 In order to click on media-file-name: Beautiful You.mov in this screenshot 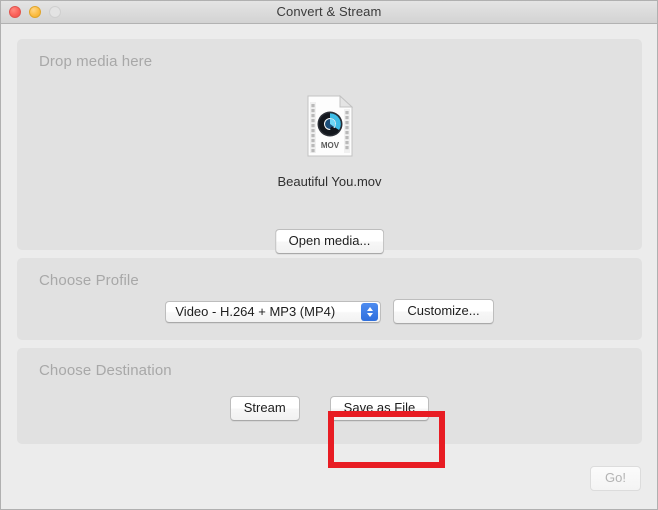, I will do `click(329, 181)`.